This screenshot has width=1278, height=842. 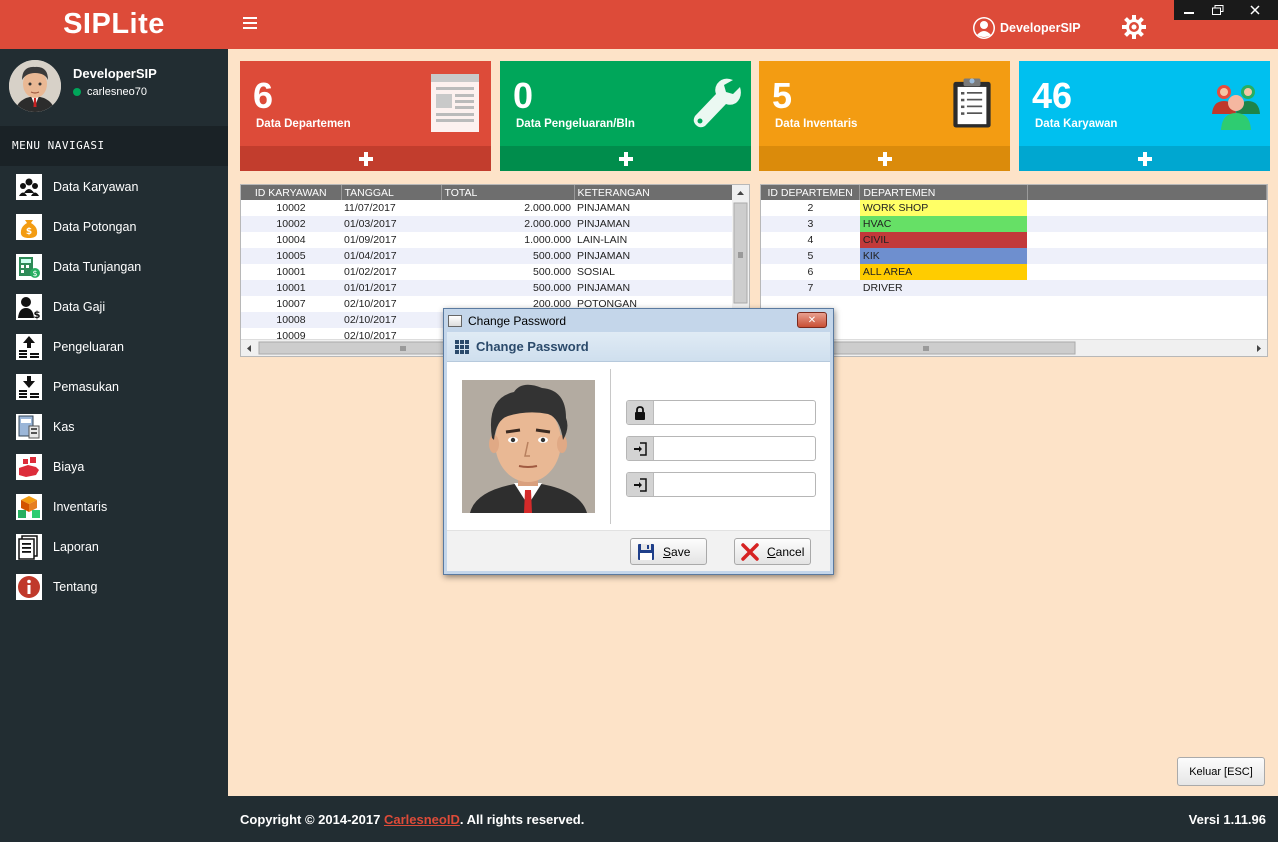 What do you see at coordinates (640, 484) in the screenshot?
I see `sign-in-icon` at bounding box center [640, 484].